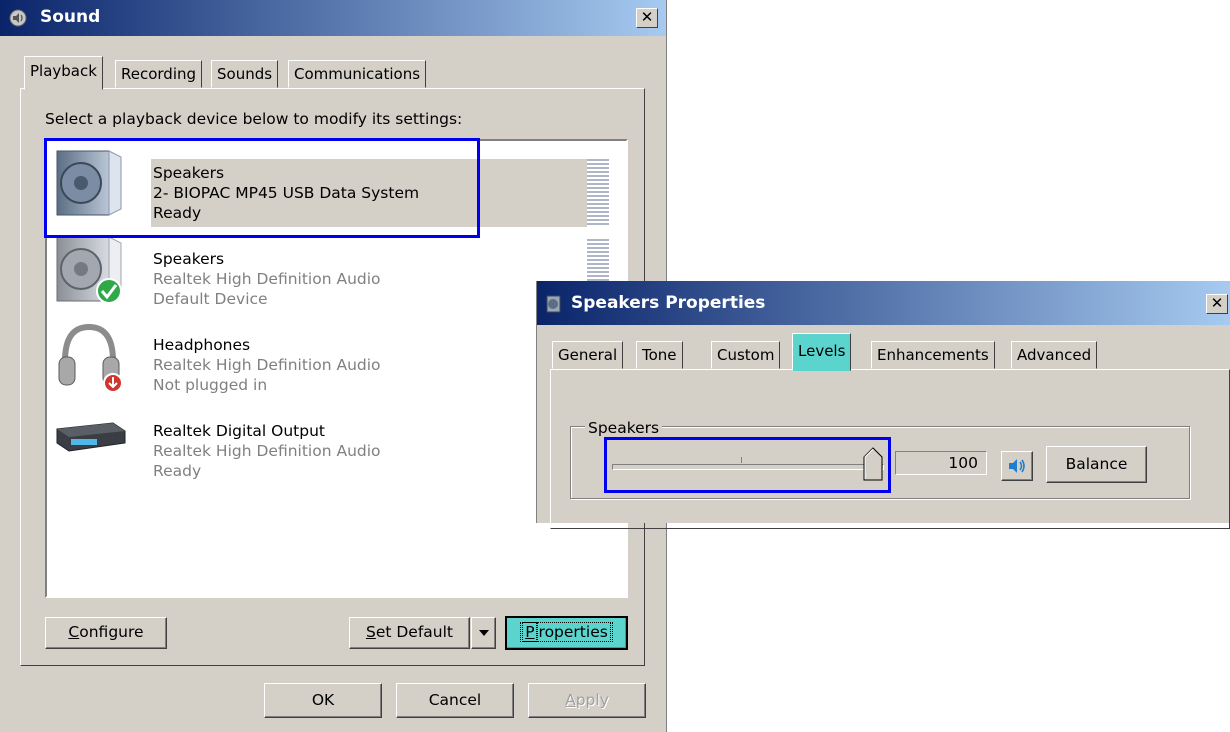 The image size is (1230, 732). What do you see at coordinates (873, 464) in the screenshot?
I see `volume-slider-thumb` at bounding box center [873, 464].